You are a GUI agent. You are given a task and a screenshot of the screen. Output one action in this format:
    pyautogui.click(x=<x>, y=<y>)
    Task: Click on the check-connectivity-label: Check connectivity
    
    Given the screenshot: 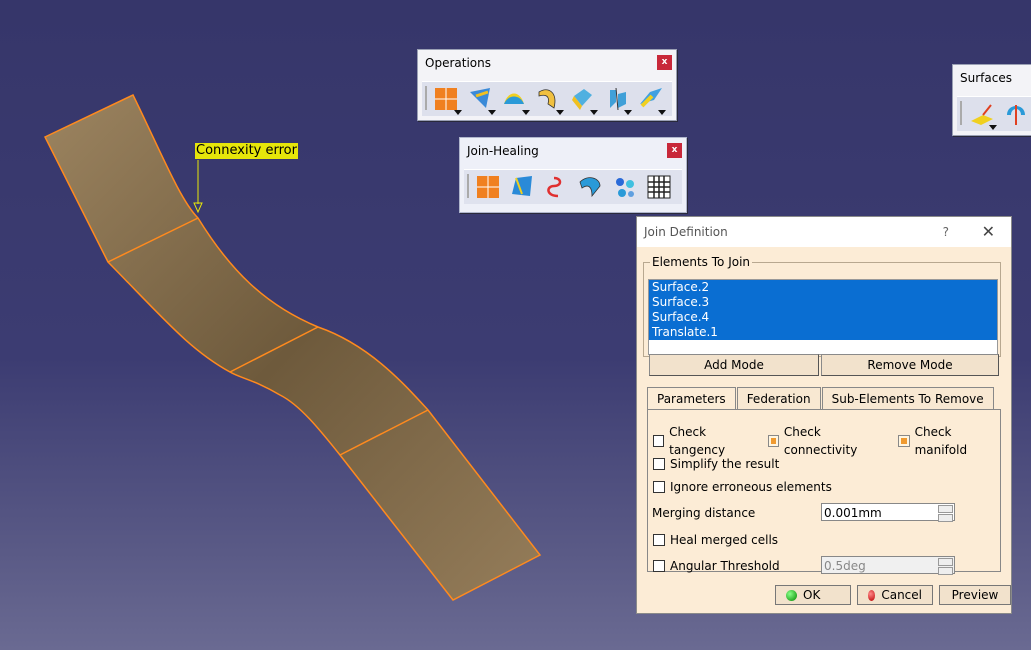 What is the action you would take?
    pyautogui.click(x=820, y=441)
    